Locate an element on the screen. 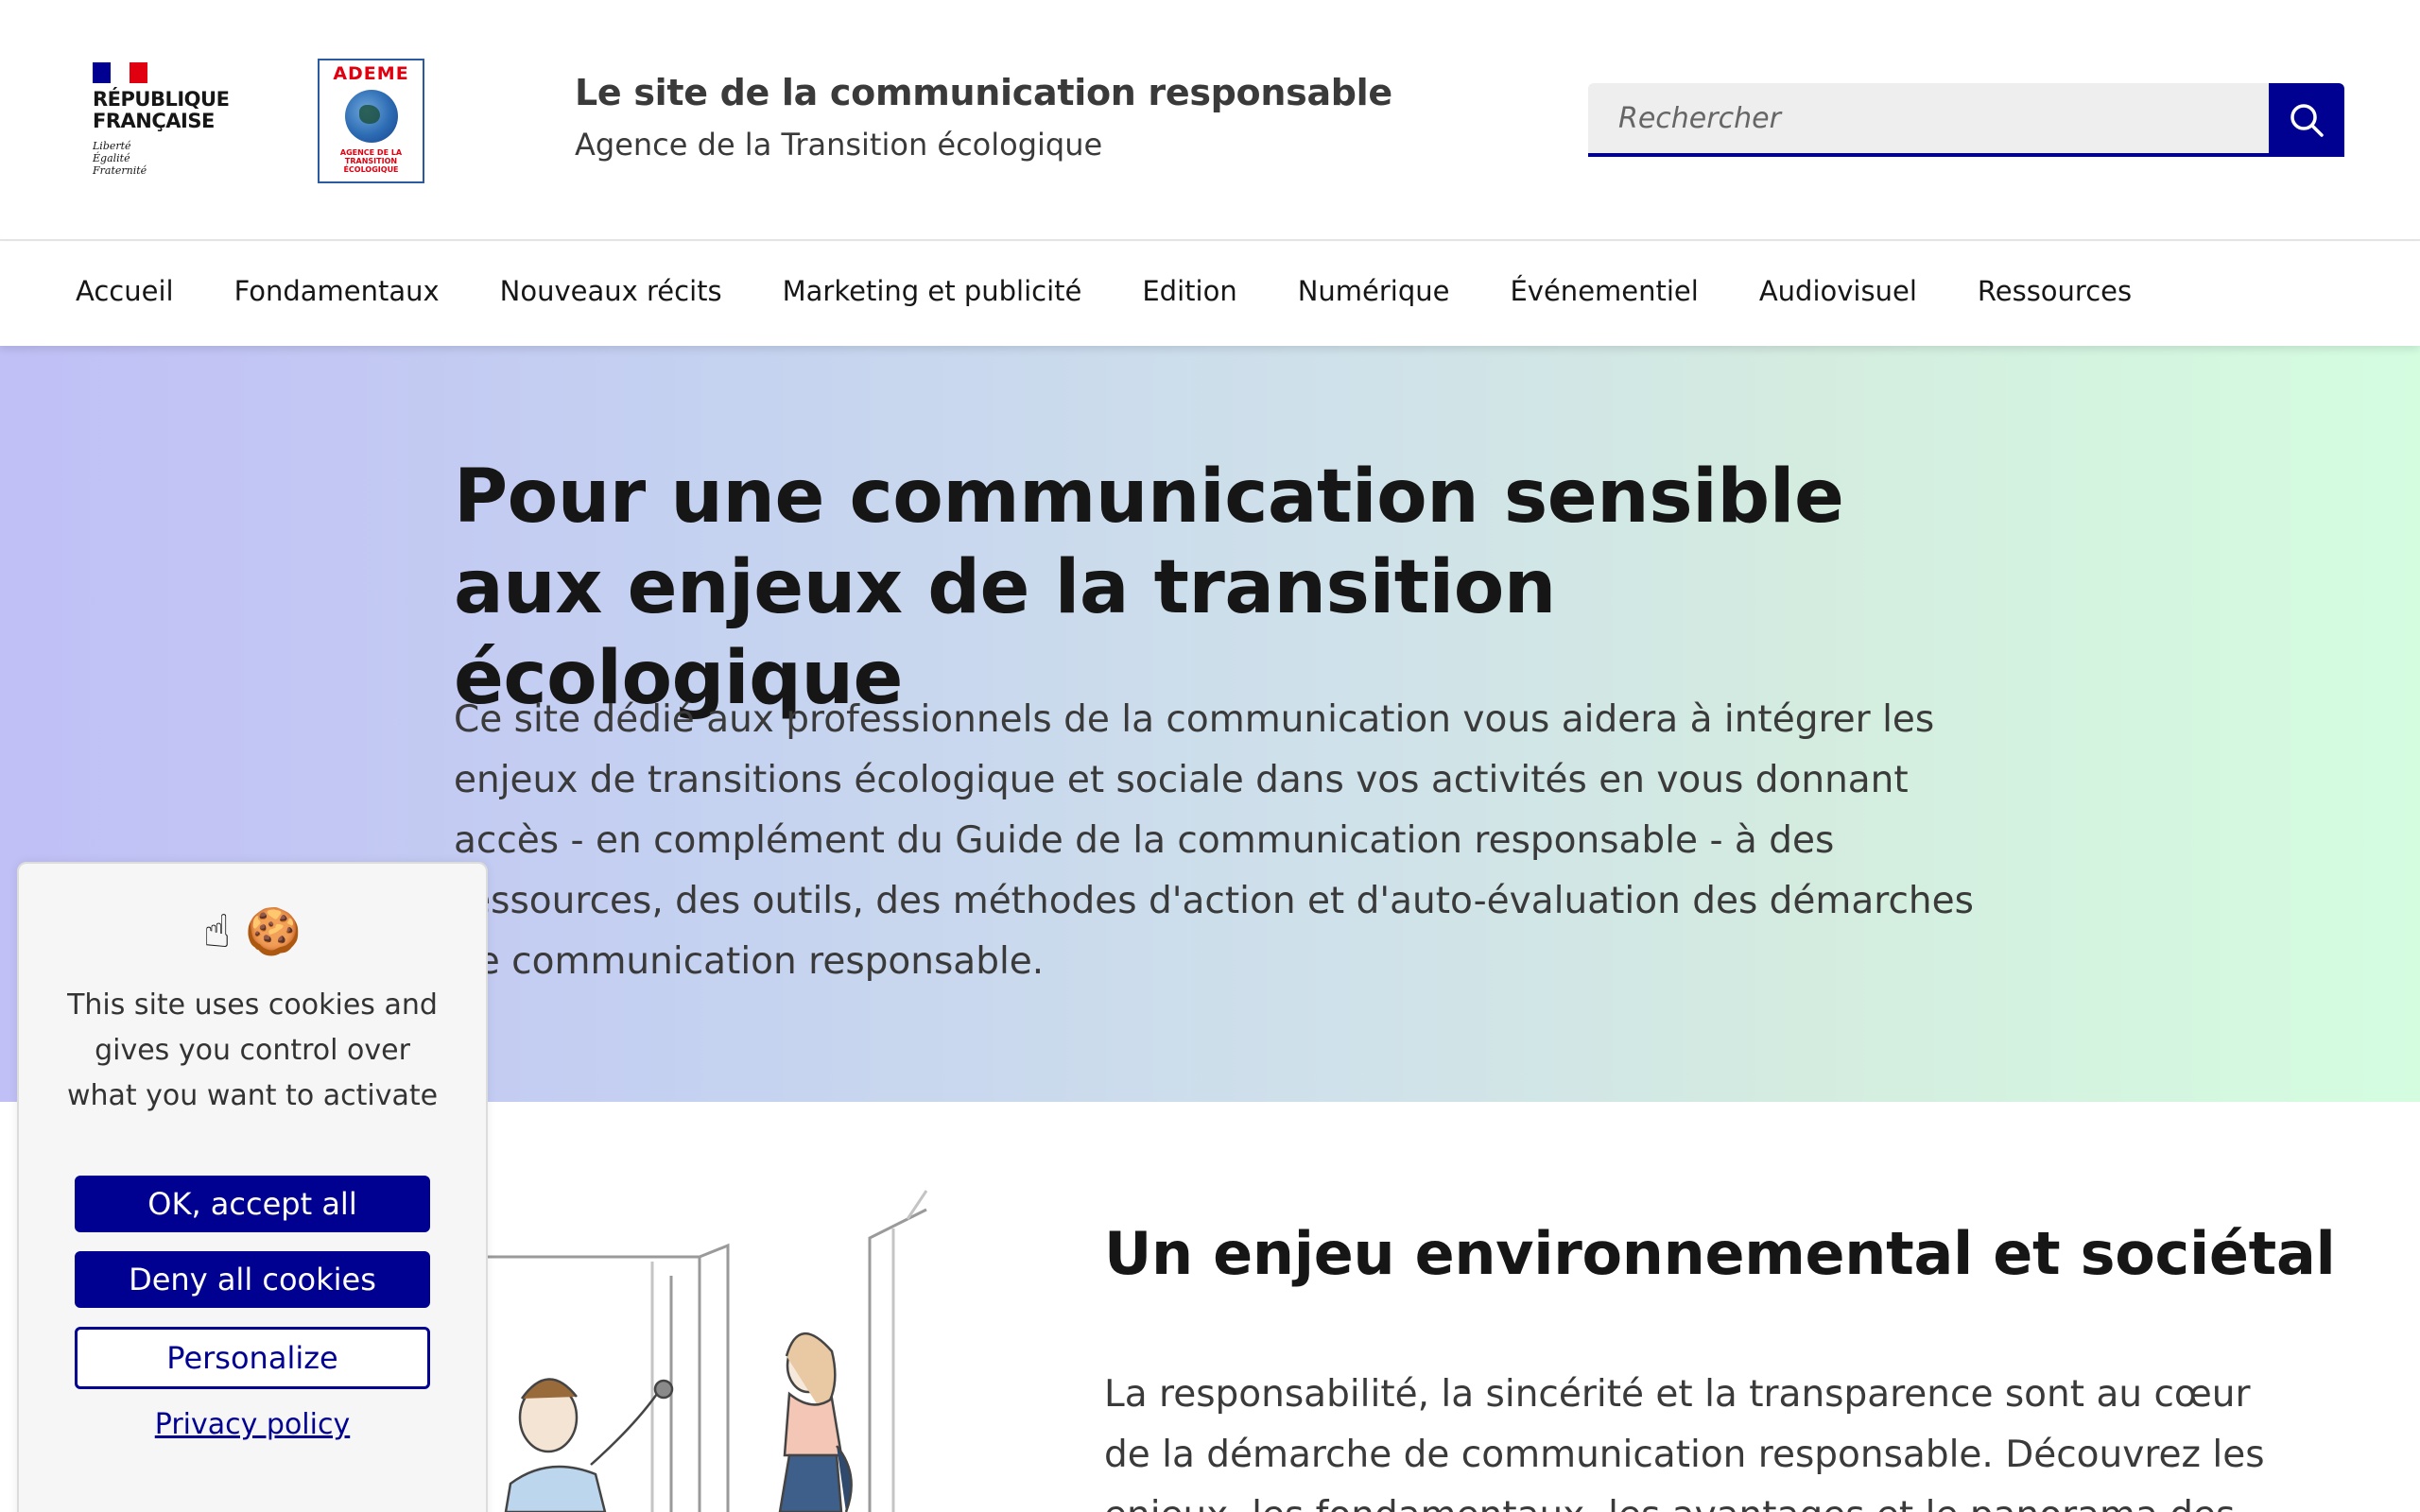  marianne-flag-icon is located at coordinates (120, 72).